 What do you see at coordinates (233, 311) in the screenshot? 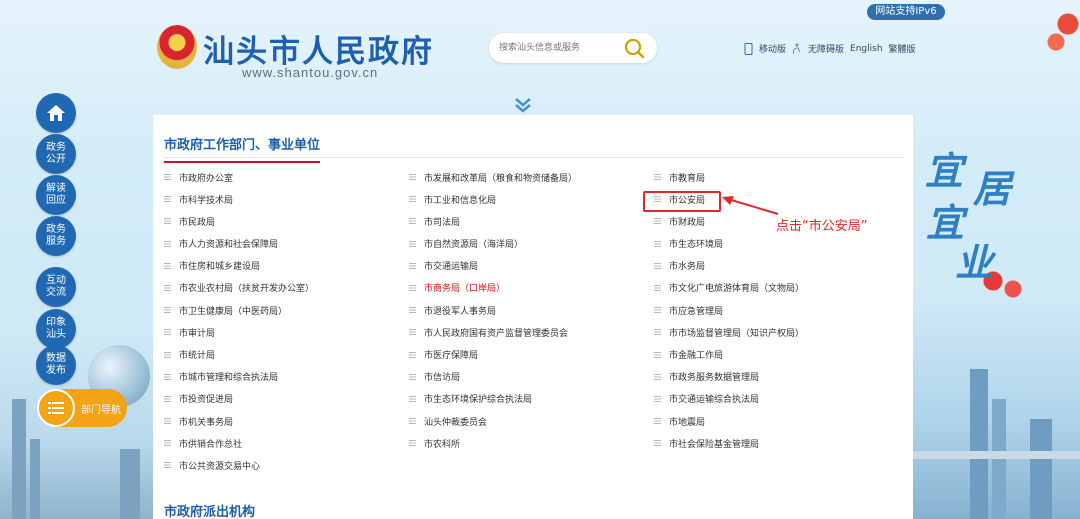
I see `department-name: 市卫生健康局（中医药局）` at bounding box center [233, 311].